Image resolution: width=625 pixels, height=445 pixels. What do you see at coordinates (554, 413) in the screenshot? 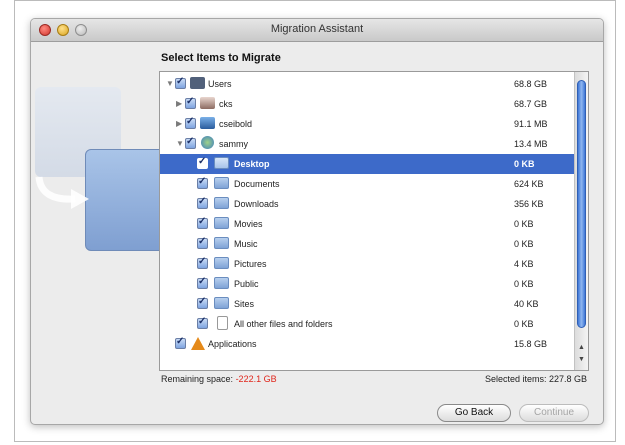
I see `continue-button: Continue` at bounding box center [554, 413].